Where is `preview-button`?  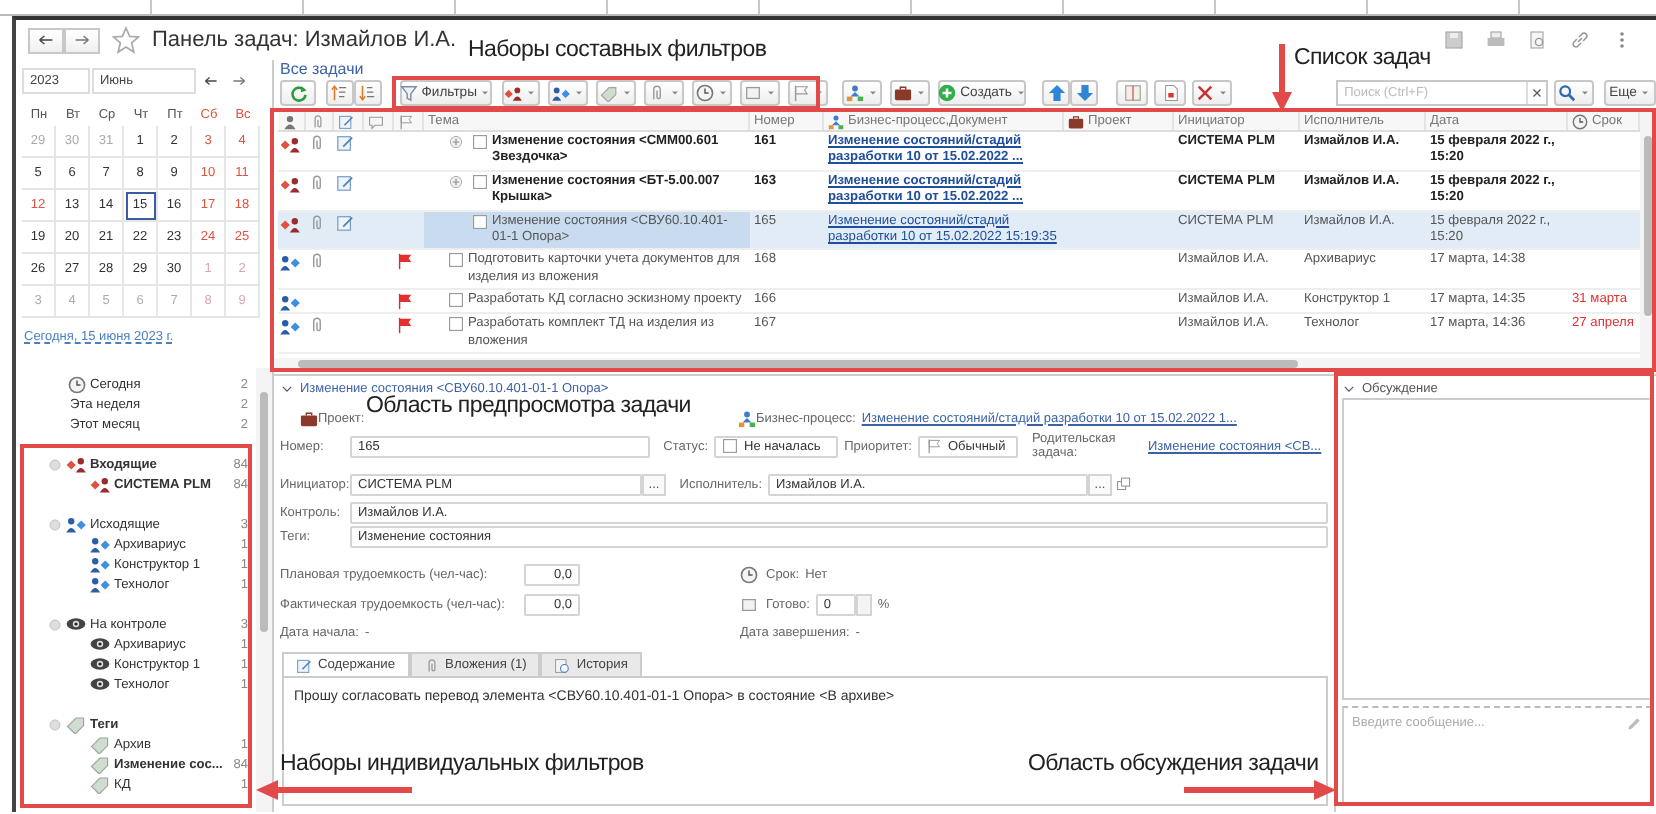 preview-button is located at coordinates (1538, 40).